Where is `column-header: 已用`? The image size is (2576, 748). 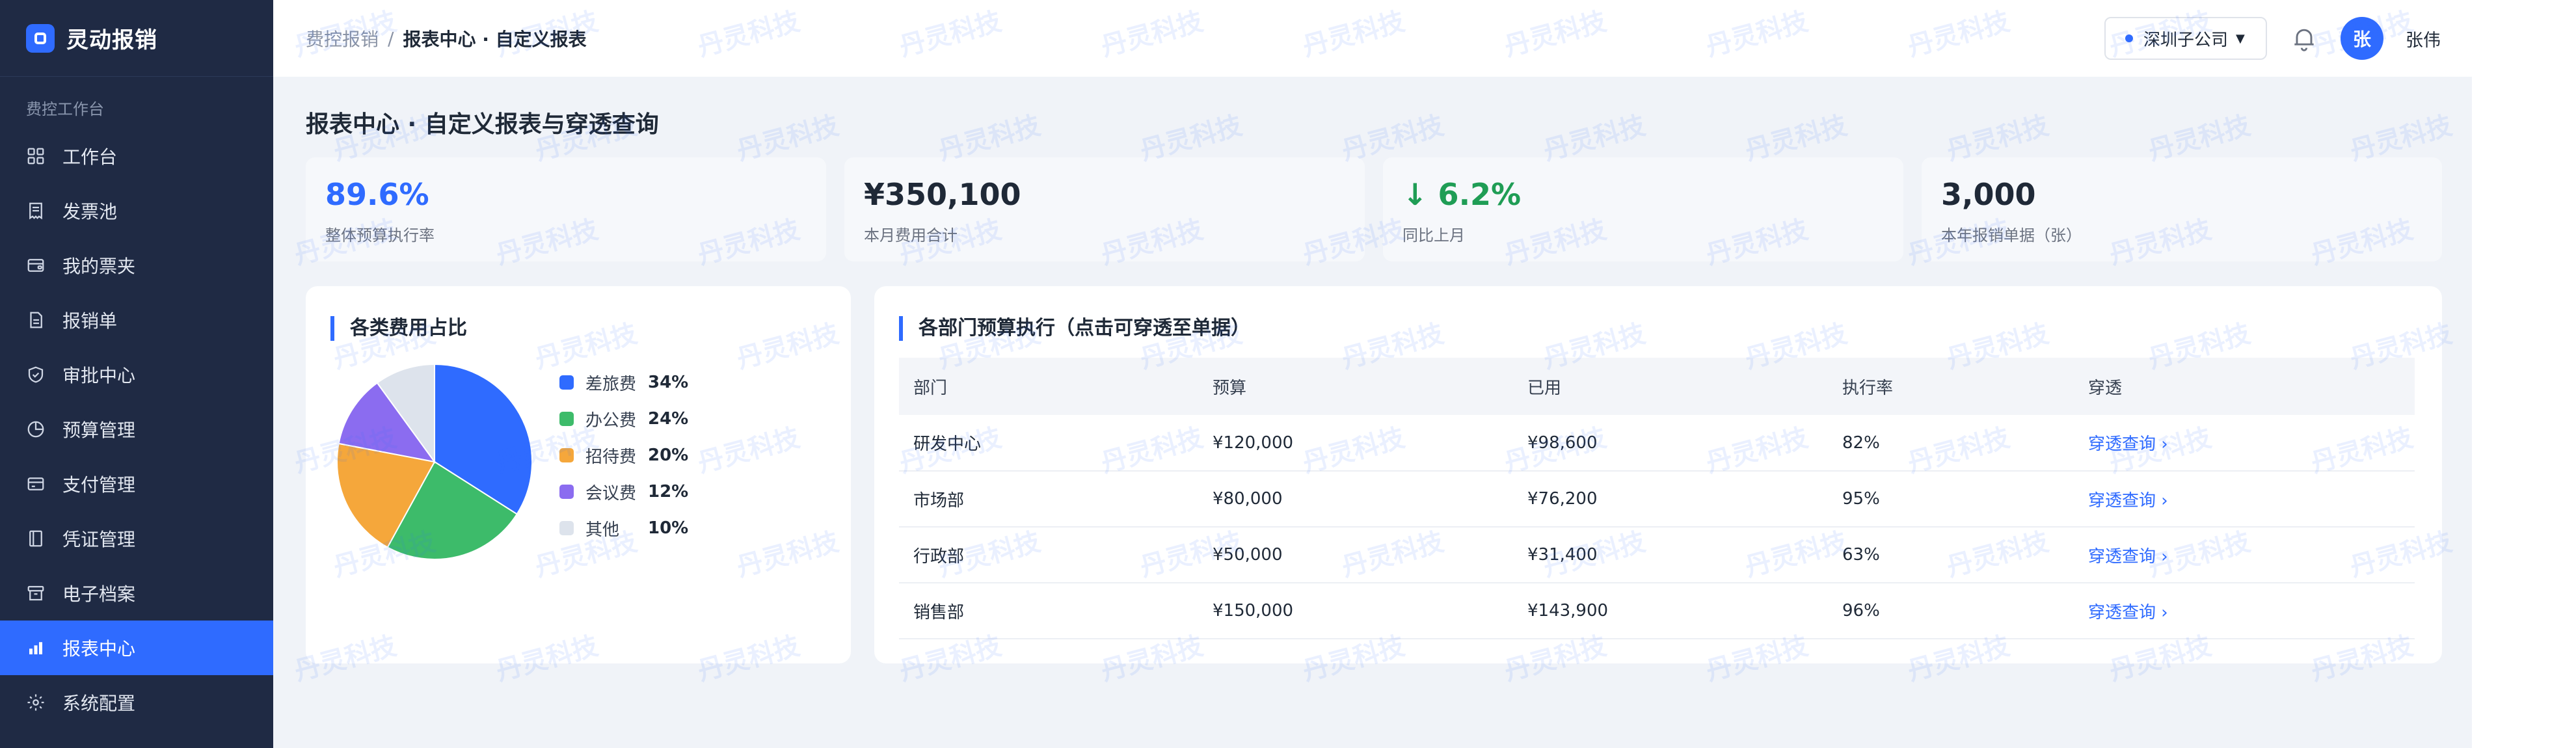
column-header: 已用 is located at coordinates (1670, 386).